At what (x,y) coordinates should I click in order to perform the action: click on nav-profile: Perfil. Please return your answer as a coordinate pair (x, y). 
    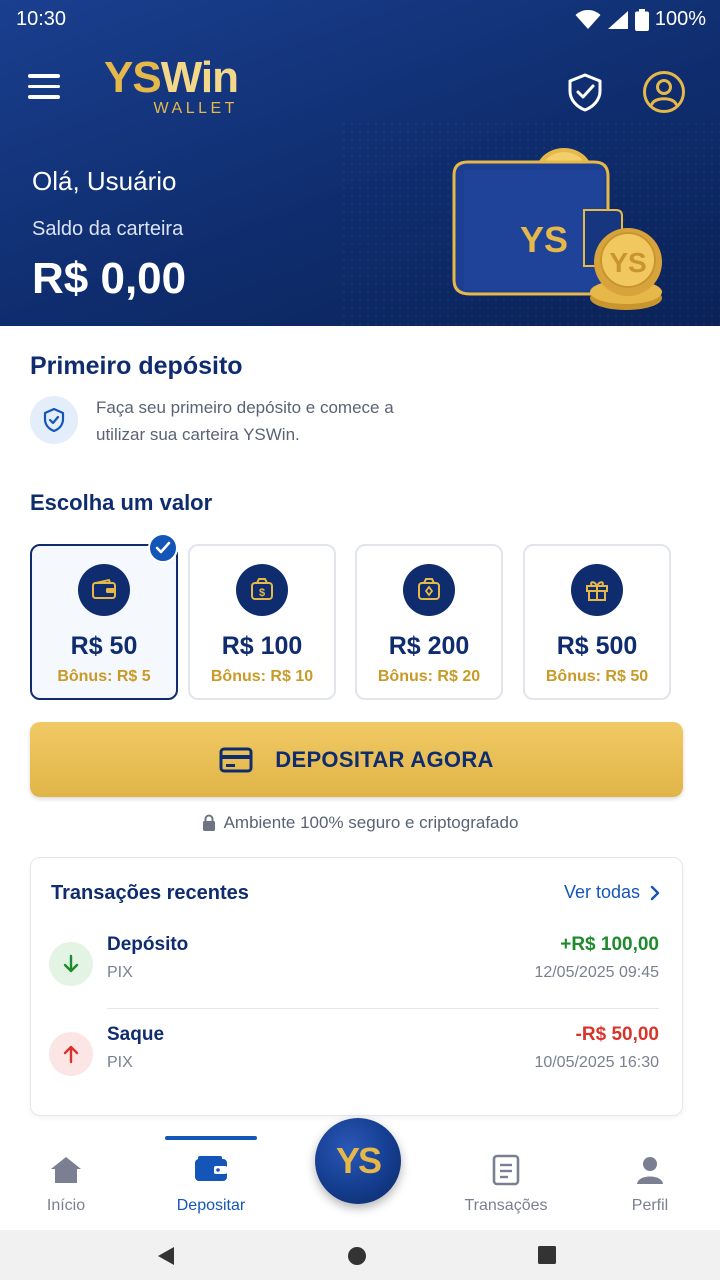
    Looking at the image, I should click on (650, 1182).